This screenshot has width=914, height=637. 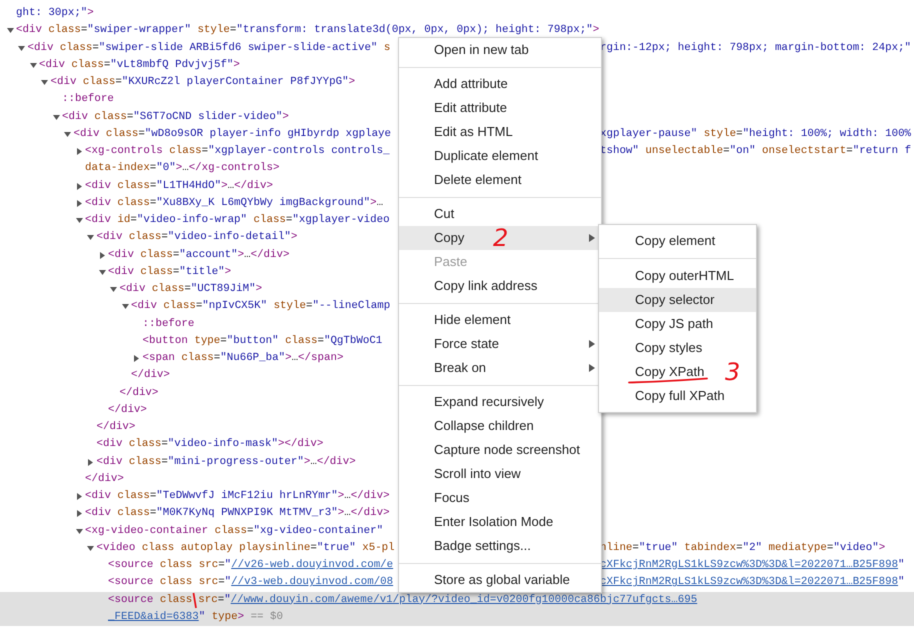 What do you see at coordinates (500, 108) in the screenshot?
I see `menu-item: Edit attribute` at bounding box center [500, 108].